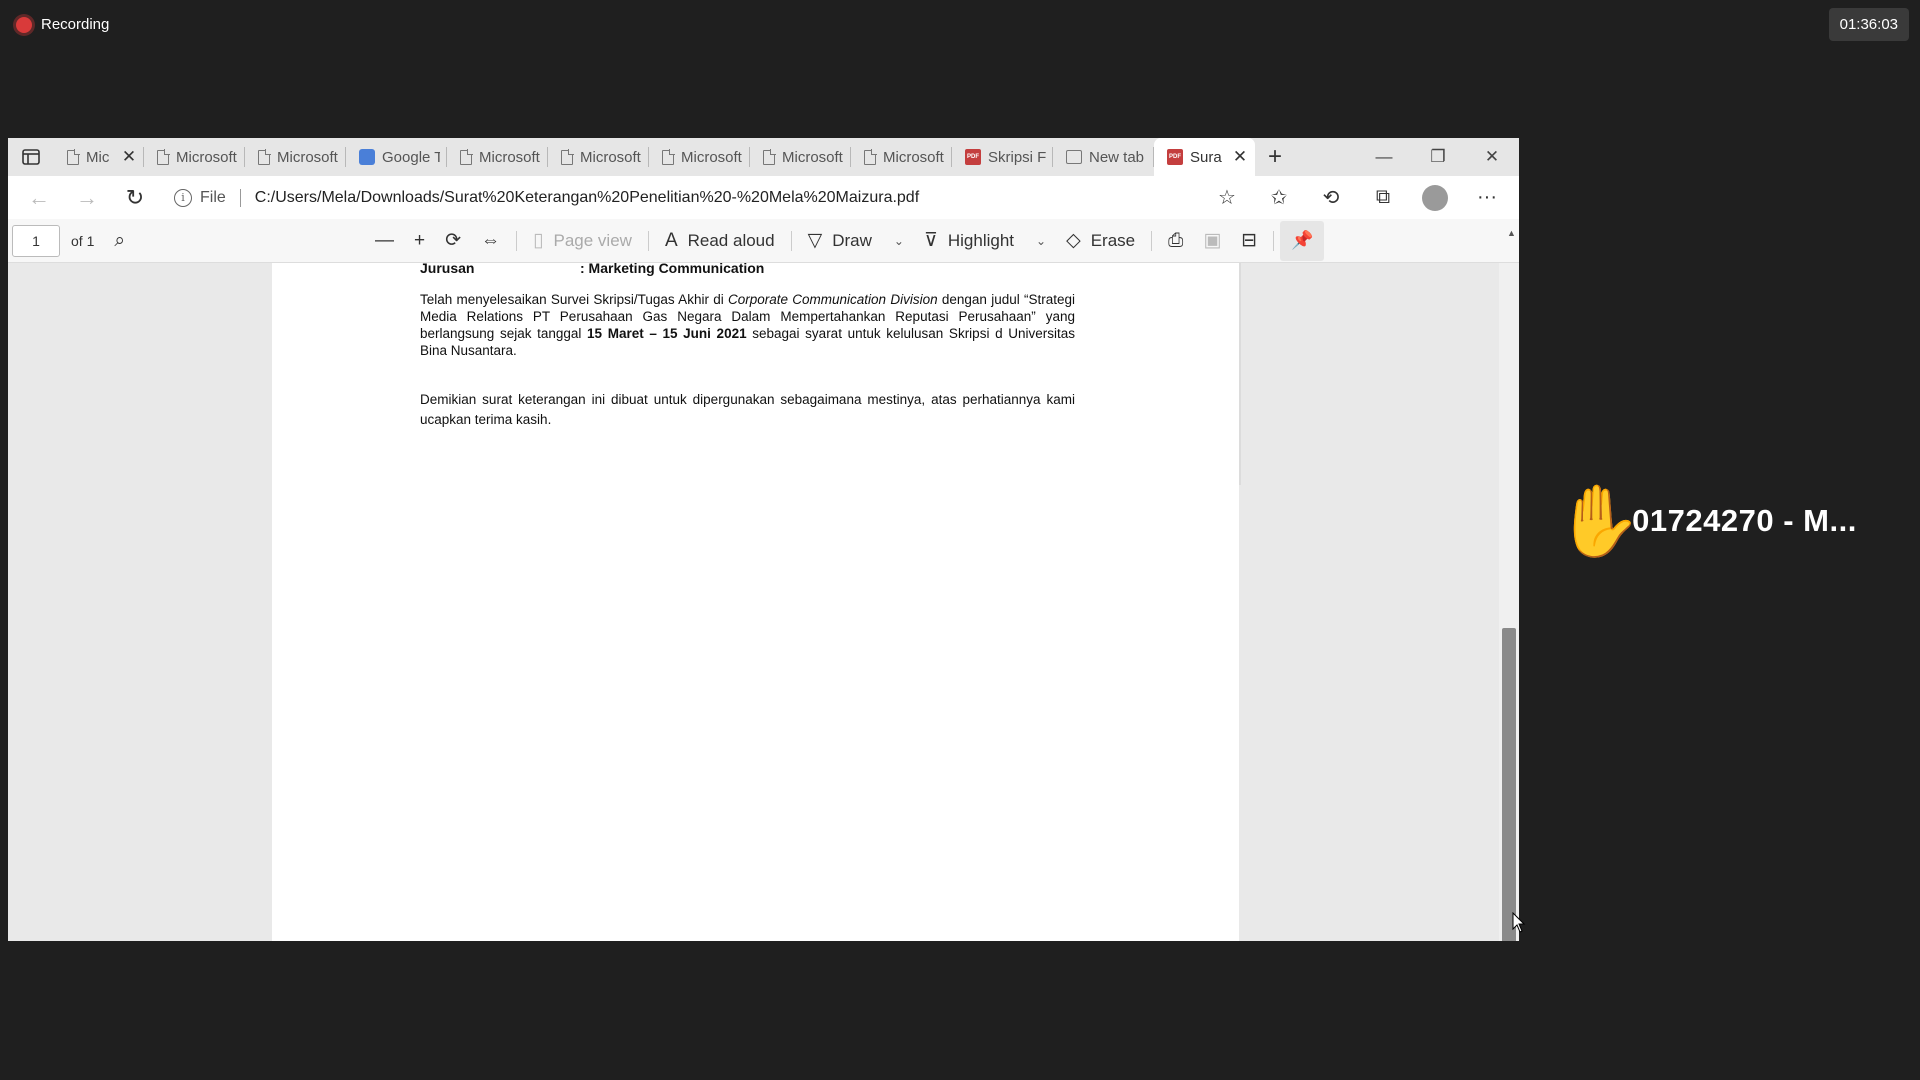 Image resolution: width=1920 pixels, height=1080 pixels. I want to click on scrollbar-thumb, so click(1509, 784).